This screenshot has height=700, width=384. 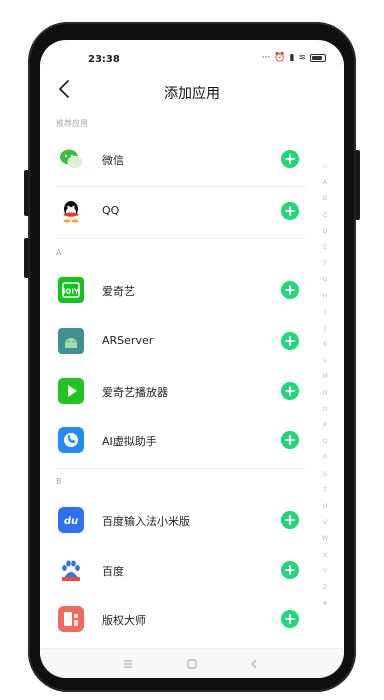 What do you see at coordinates (325, 587) in the screenshot?
I see `index-letter: Z` at bounding box center [325, 587].